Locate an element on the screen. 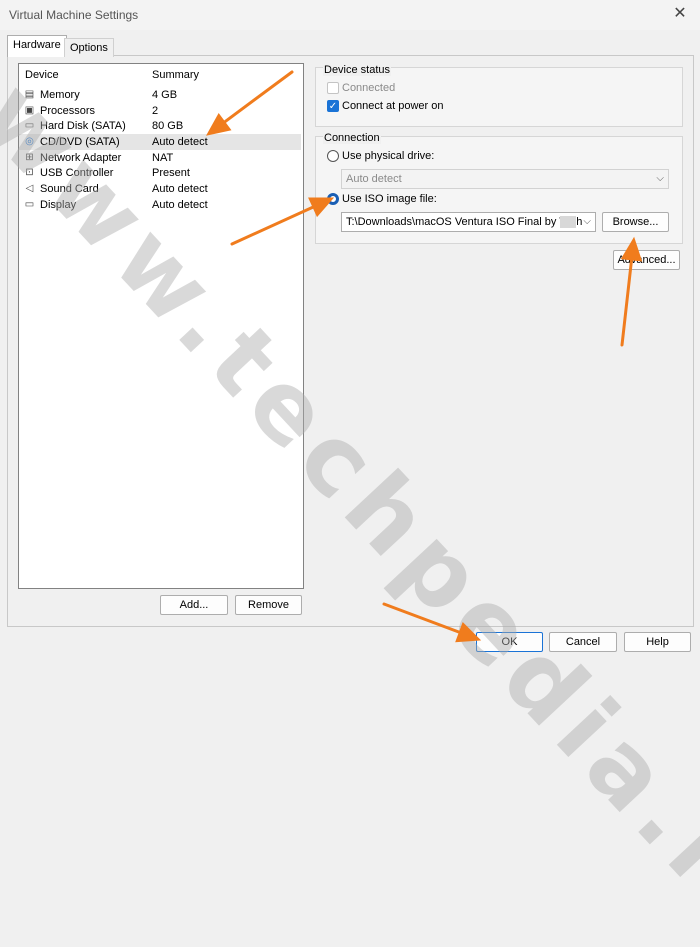 The width and height of the screenshot is (700, 947). arrow-to-iso-radio-shaft is located at coordinates (272, 225).